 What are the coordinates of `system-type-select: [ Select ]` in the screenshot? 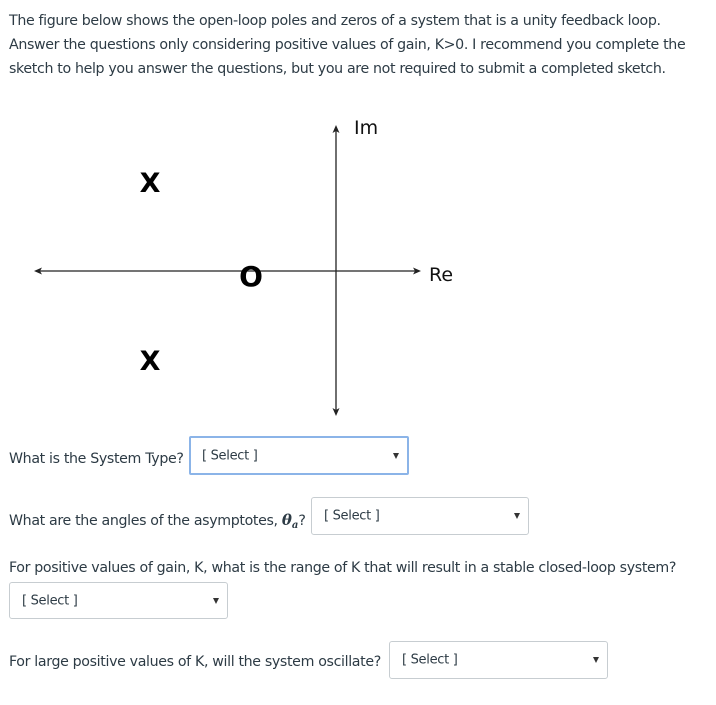 It's located at (299, 455).